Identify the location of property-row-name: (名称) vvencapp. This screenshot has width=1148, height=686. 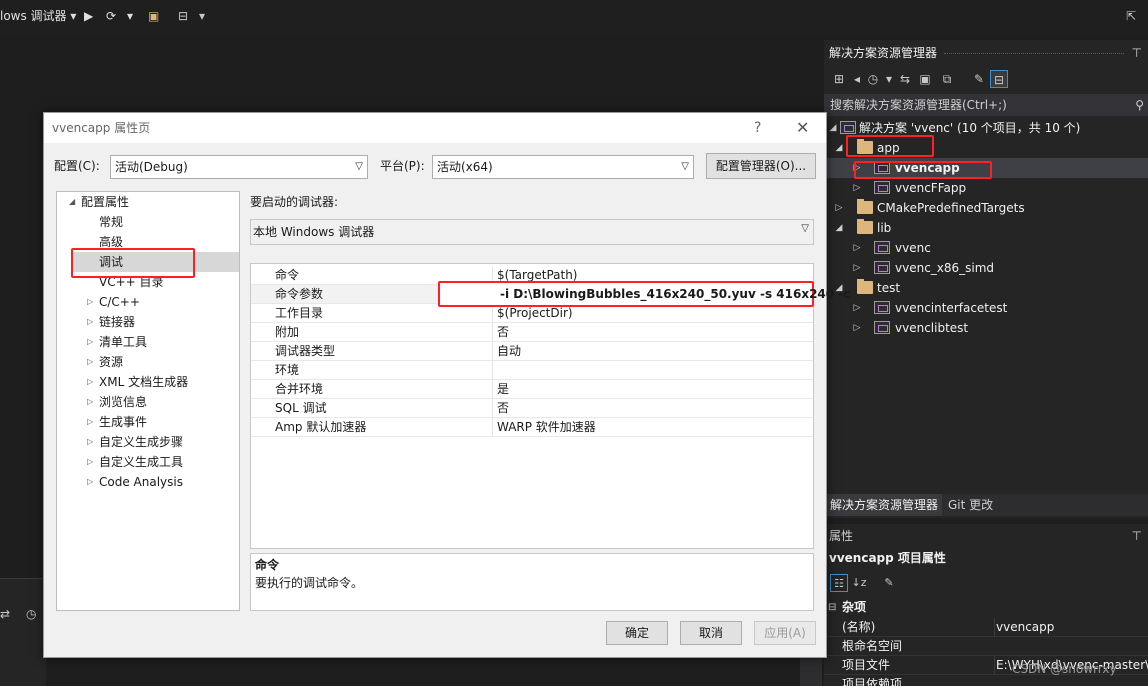
(986, 627).